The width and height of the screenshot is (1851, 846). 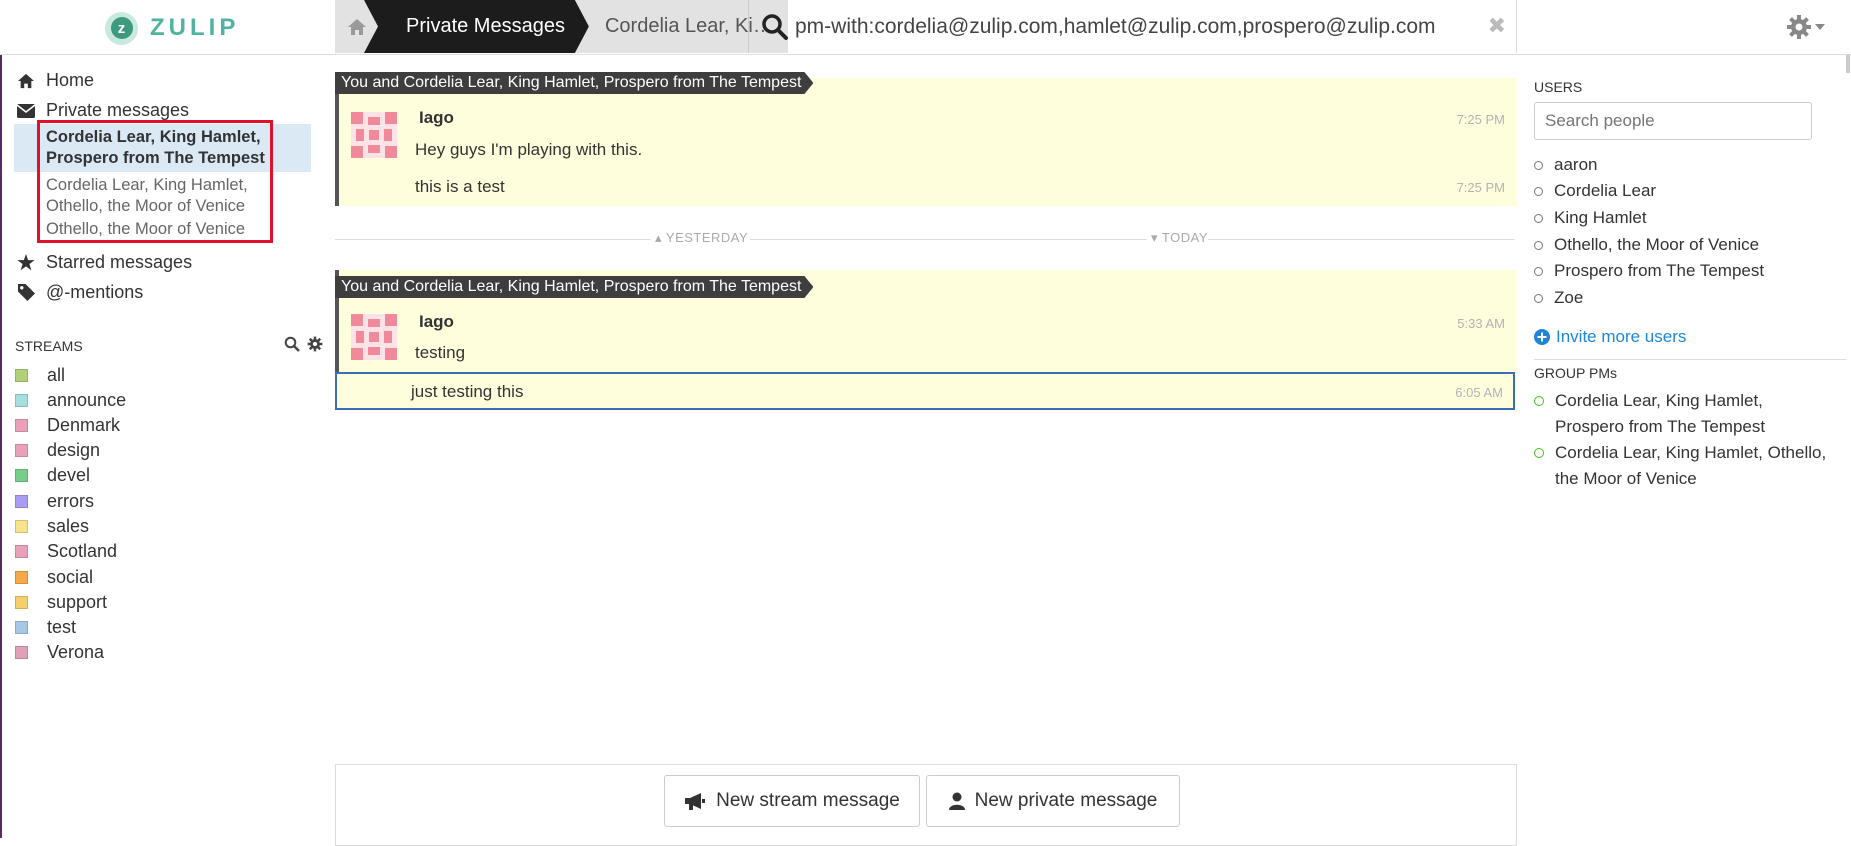 I want to click on message-content: this is a test, so click(x=460, y=186).